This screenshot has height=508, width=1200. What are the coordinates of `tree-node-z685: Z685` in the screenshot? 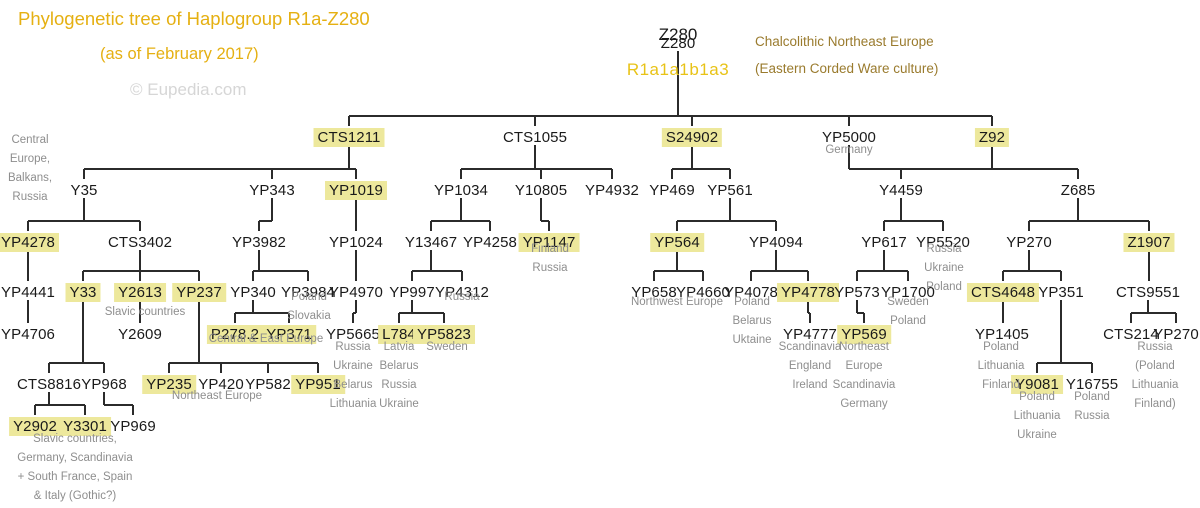 It's located at (1078, 190).